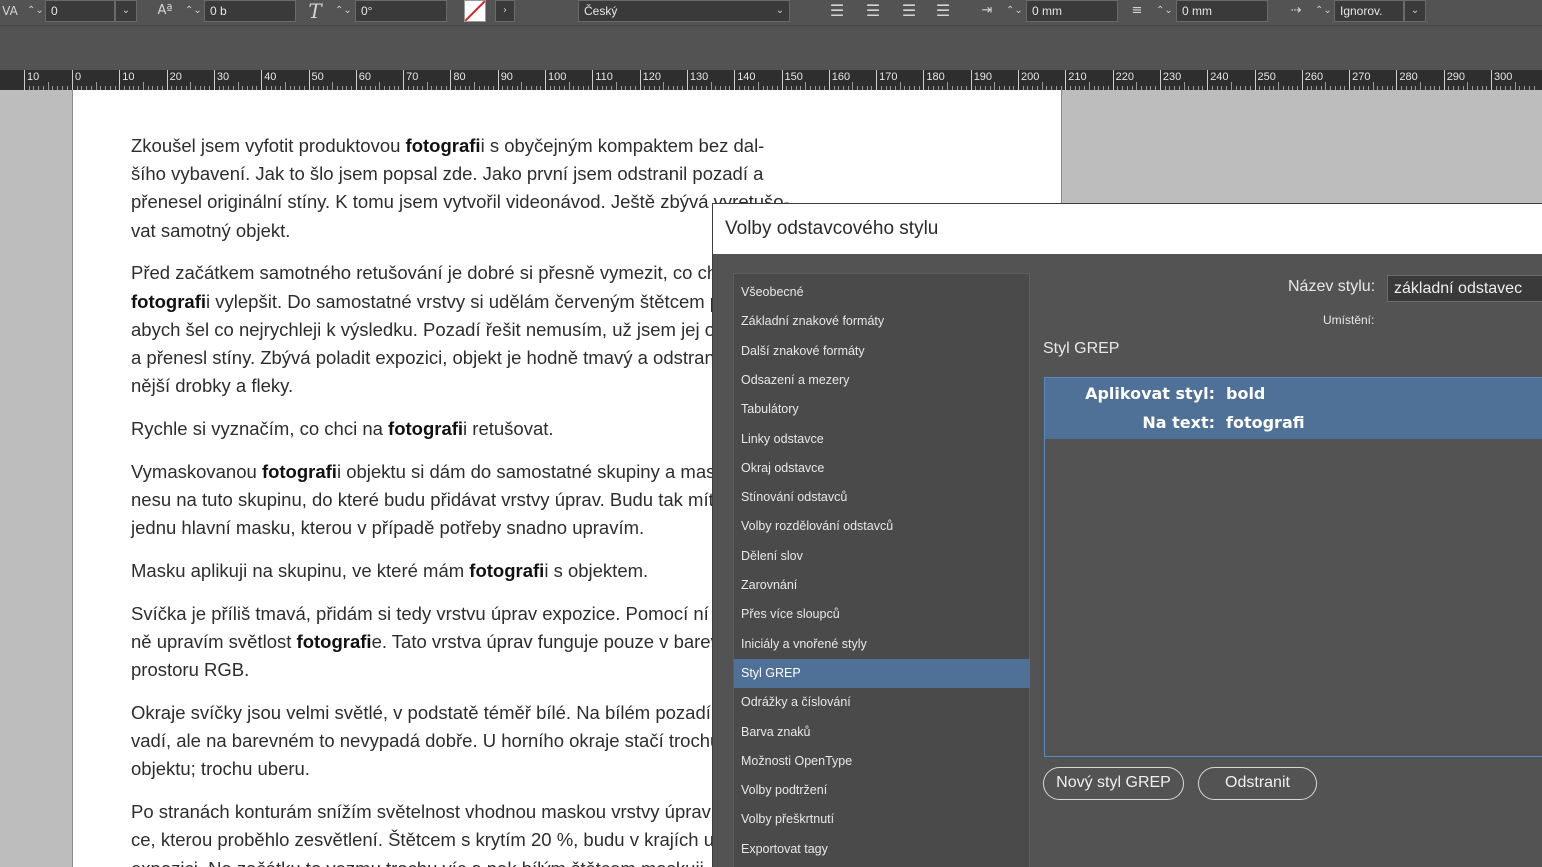  I want to click on tracking-dropdown: ⌄, so click(126, 11).